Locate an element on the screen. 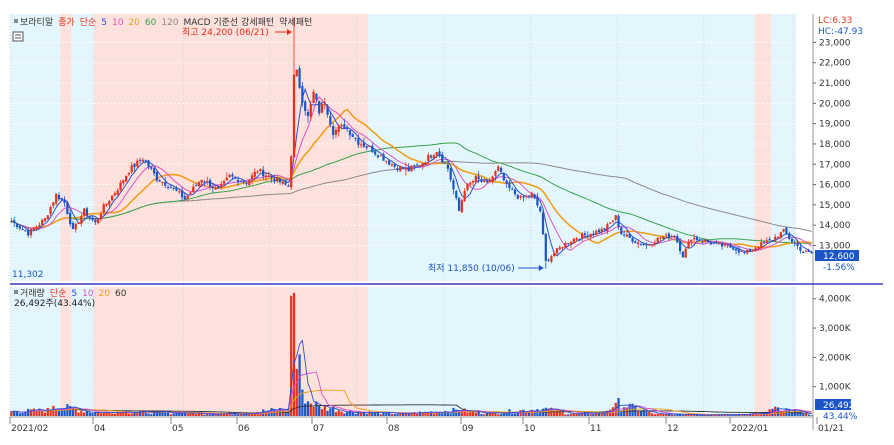  volume-legend-entry: 거래량 is located at coordinates (32, 293).